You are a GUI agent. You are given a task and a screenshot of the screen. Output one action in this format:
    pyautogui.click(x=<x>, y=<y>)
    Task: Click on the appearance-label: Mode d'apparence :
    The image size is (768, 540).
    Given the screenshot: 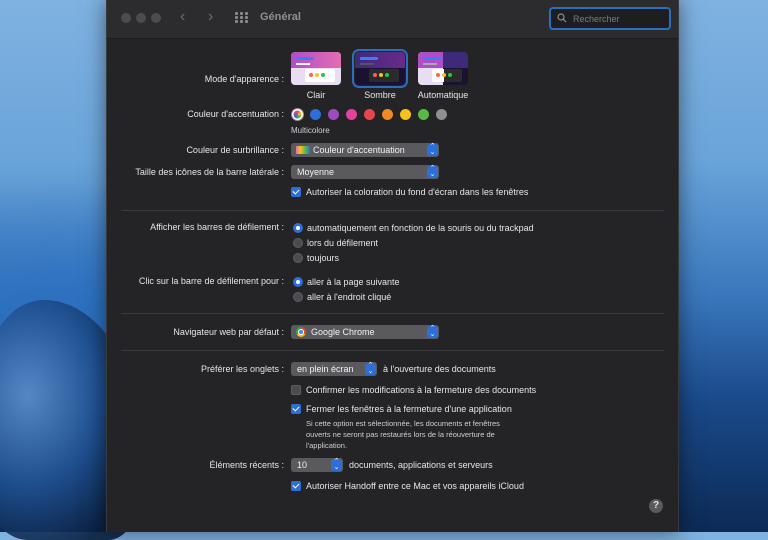 What is the action you would take?
    pyautogui.click(x=244, y=79)
    